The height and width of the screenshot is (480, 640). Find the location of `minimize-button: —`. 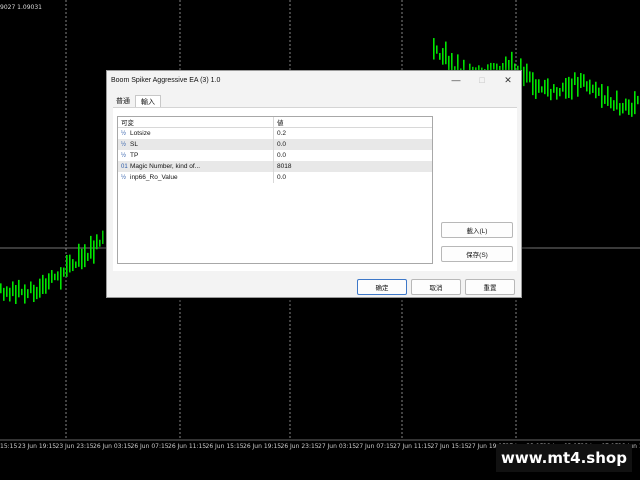

minimize-button: — is located at coordinates (456, 80).